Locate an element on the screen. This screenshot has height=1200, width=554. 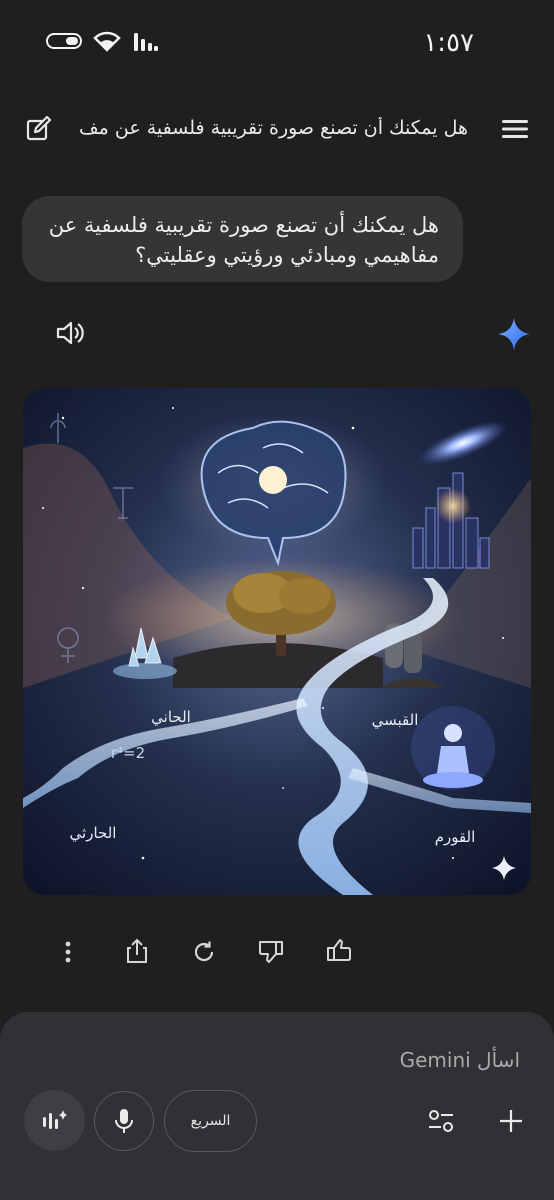
image-label-top-left: الحاني is located at coordinates (171, 717).